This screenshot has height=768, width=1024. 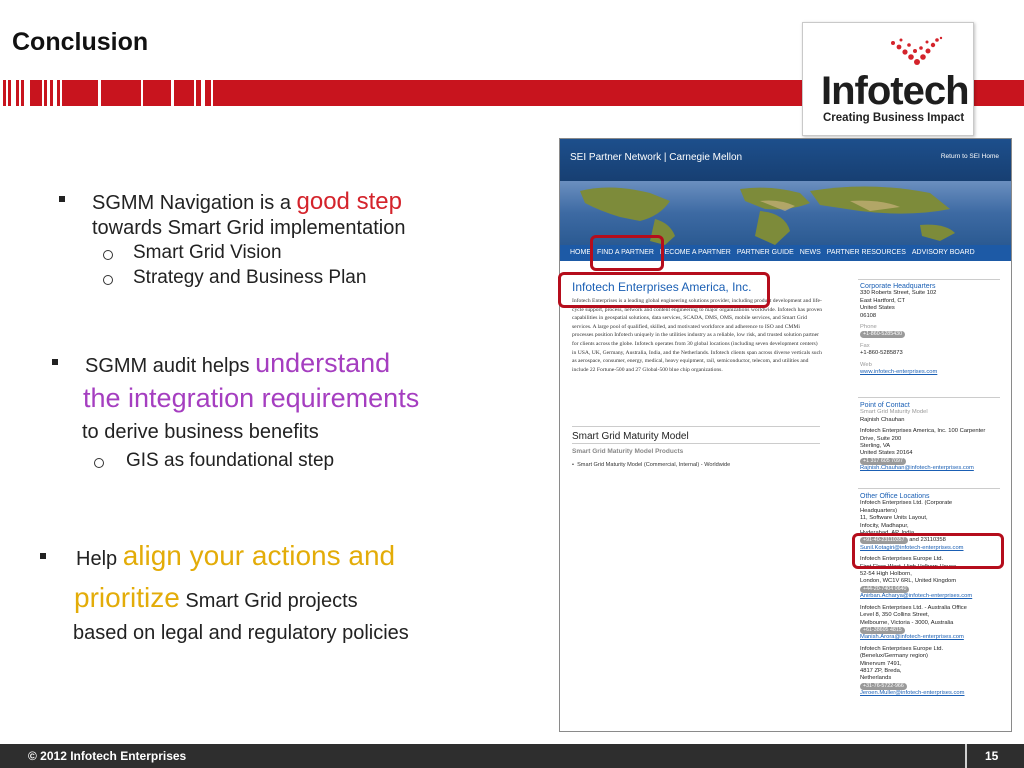 I want to click on hq-address-line: 06108, so click(x=868, y=315).